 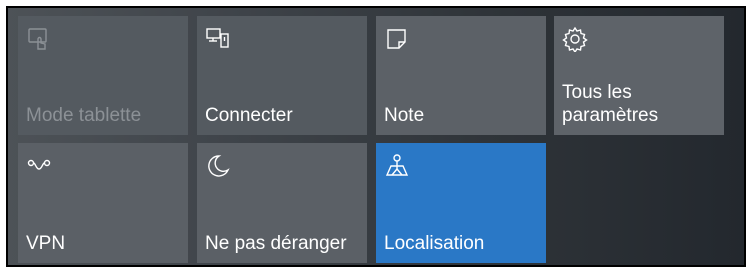 I want to click on tile-label: Connecter, so click(x=249, y=115).